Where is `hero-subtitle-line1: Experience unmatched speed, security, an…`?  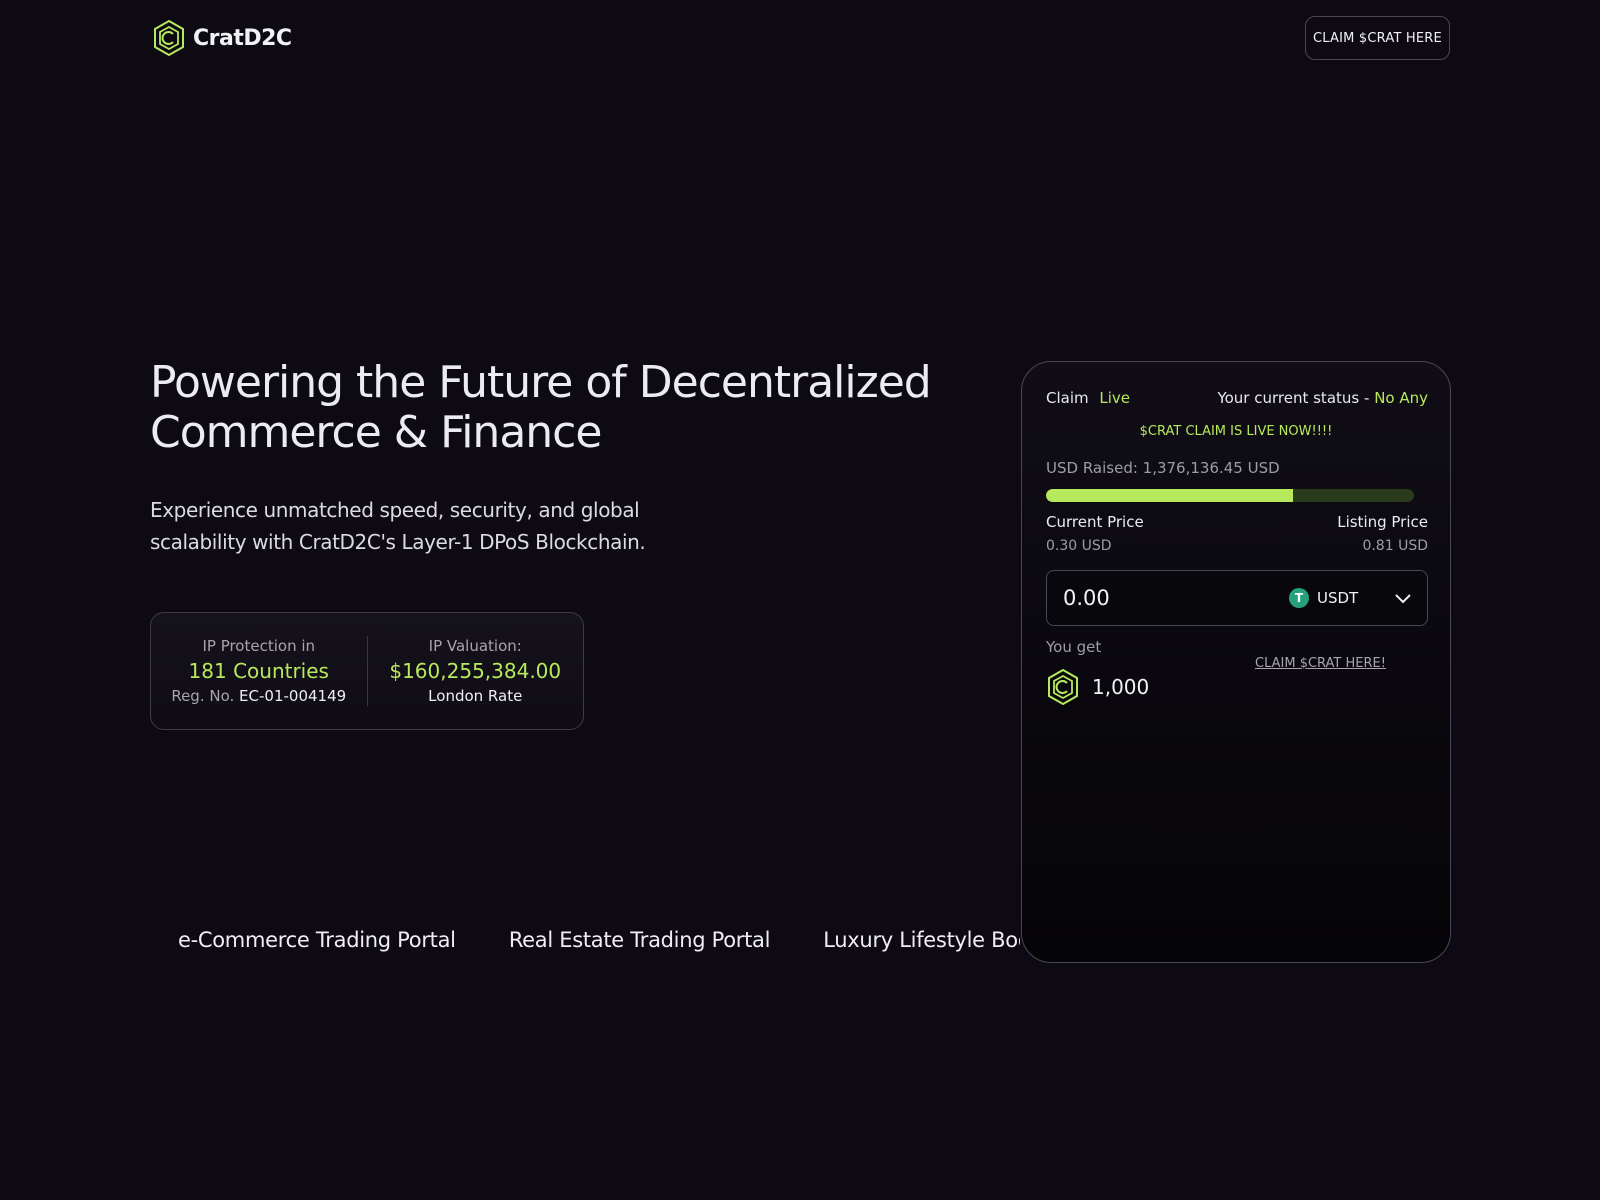
hero-subtitle-line1: Experience unmatched speed, security, an… is located at coordinates (395, 510).